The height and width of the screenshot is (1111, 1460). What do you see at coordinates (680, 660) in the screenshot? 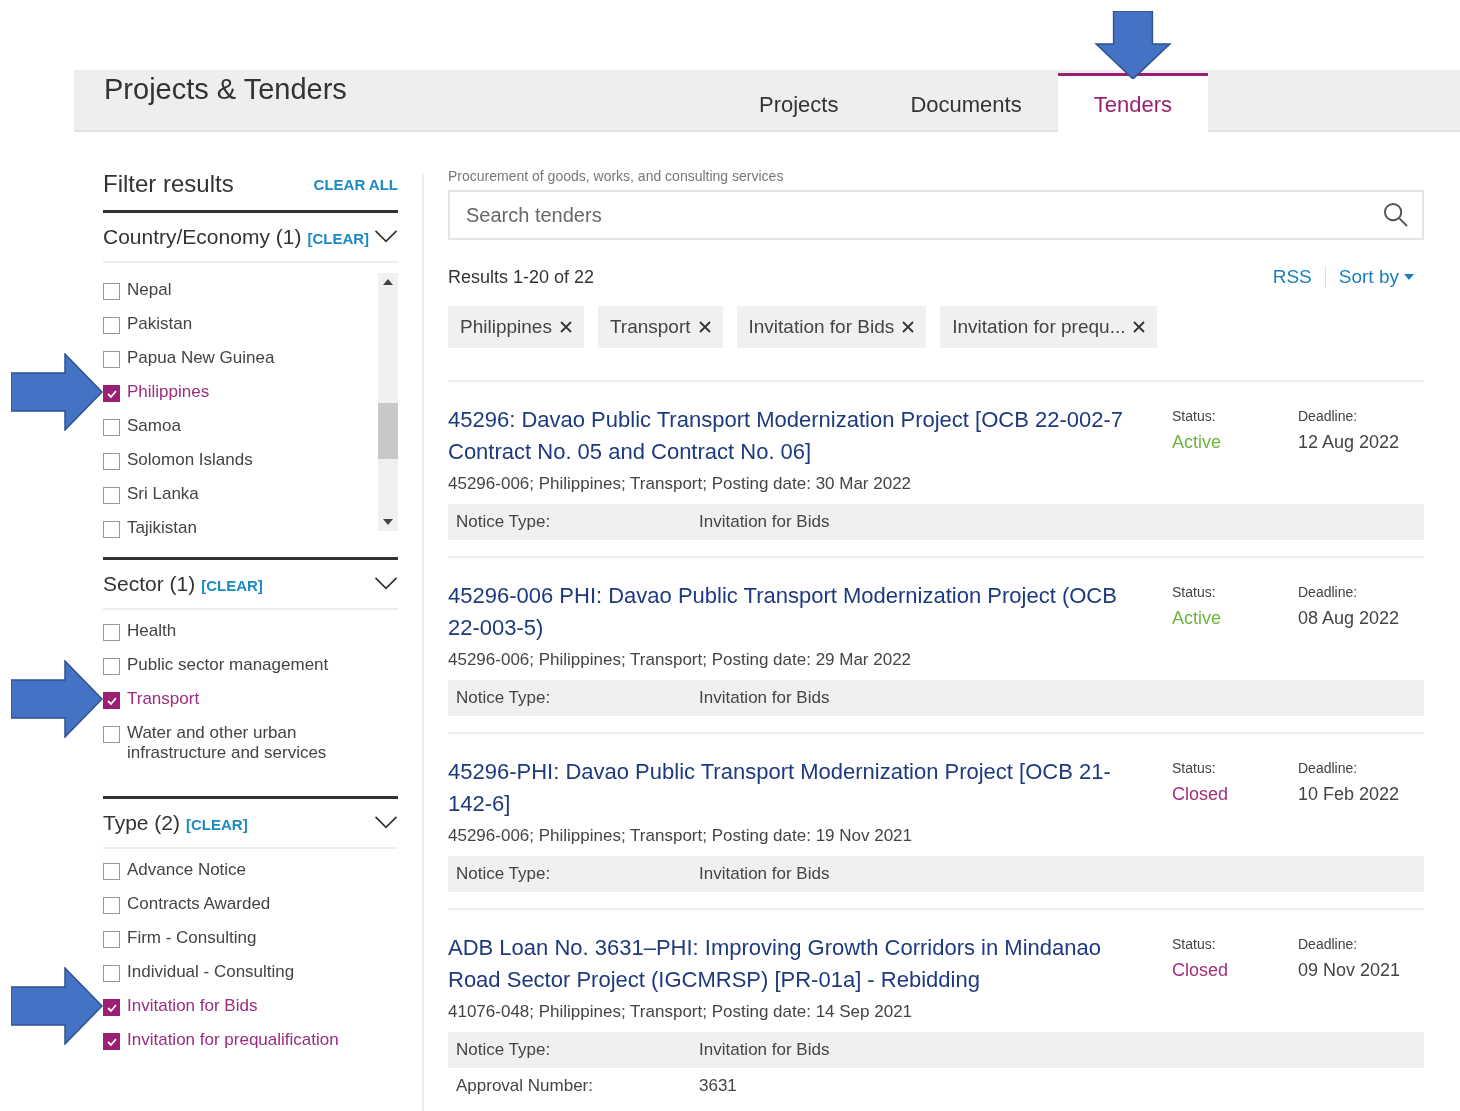
I see `result-meta: 45296-006; Philippines; Transport; Posting date: 29 Mar 2022` at bounding box center [680, 660].